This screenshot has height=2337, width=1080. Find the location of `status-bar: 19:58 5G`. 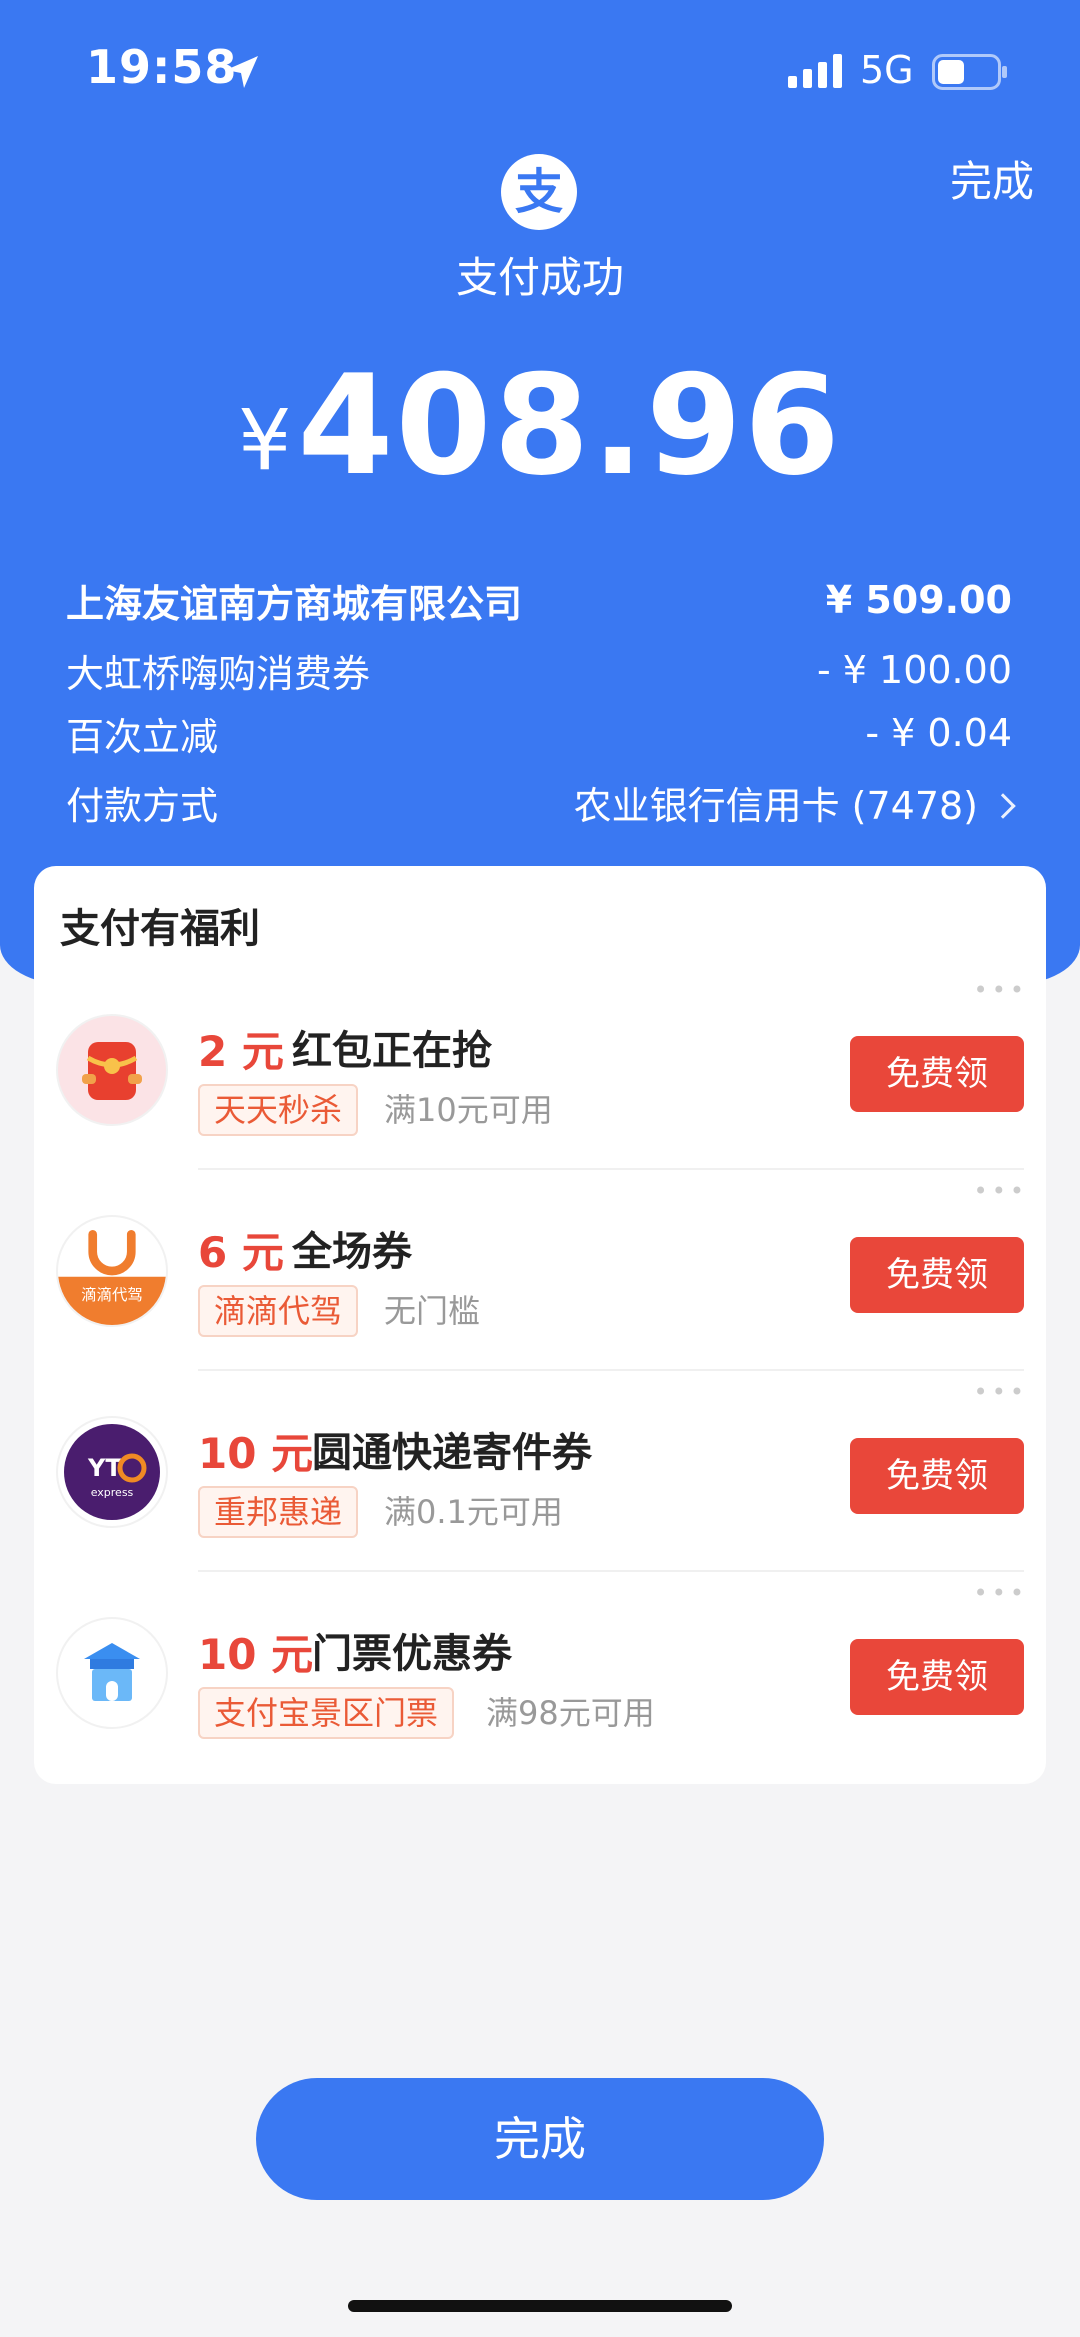

status-bar: 19:58 5G is located at coordinates (540, 70).